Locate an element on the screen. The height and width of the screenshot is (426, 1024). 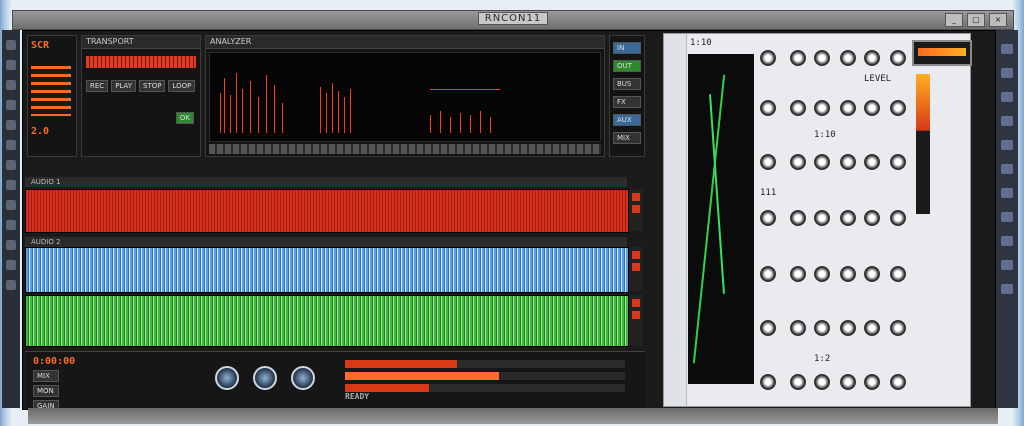
maximize-button: □ is located at coordinates (976, 20).